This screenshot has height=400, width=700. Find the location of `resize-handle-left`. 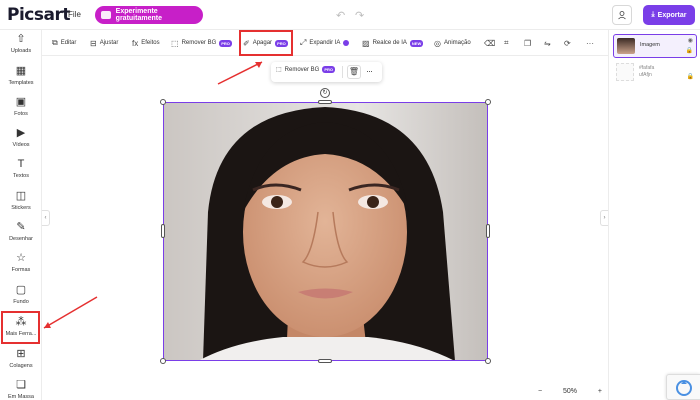

resize-handle-left is located at coordinates (163, 231).